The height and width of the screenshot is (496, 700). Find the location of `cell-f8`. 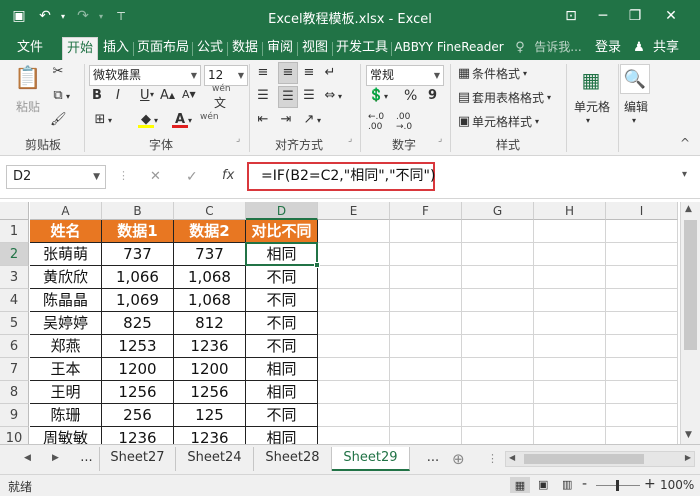

cell-f8 is located at coordinates (426, 392).